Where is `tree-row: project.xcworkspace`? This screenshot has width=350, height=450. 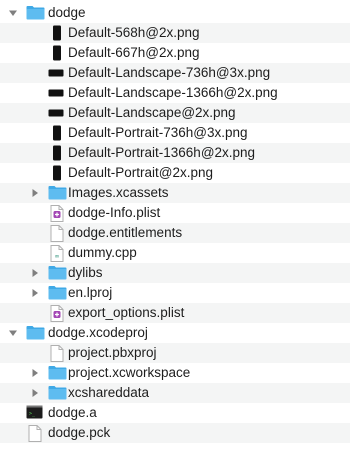 tree-row: project.xcworkspace is located at coordinates (175, 373).